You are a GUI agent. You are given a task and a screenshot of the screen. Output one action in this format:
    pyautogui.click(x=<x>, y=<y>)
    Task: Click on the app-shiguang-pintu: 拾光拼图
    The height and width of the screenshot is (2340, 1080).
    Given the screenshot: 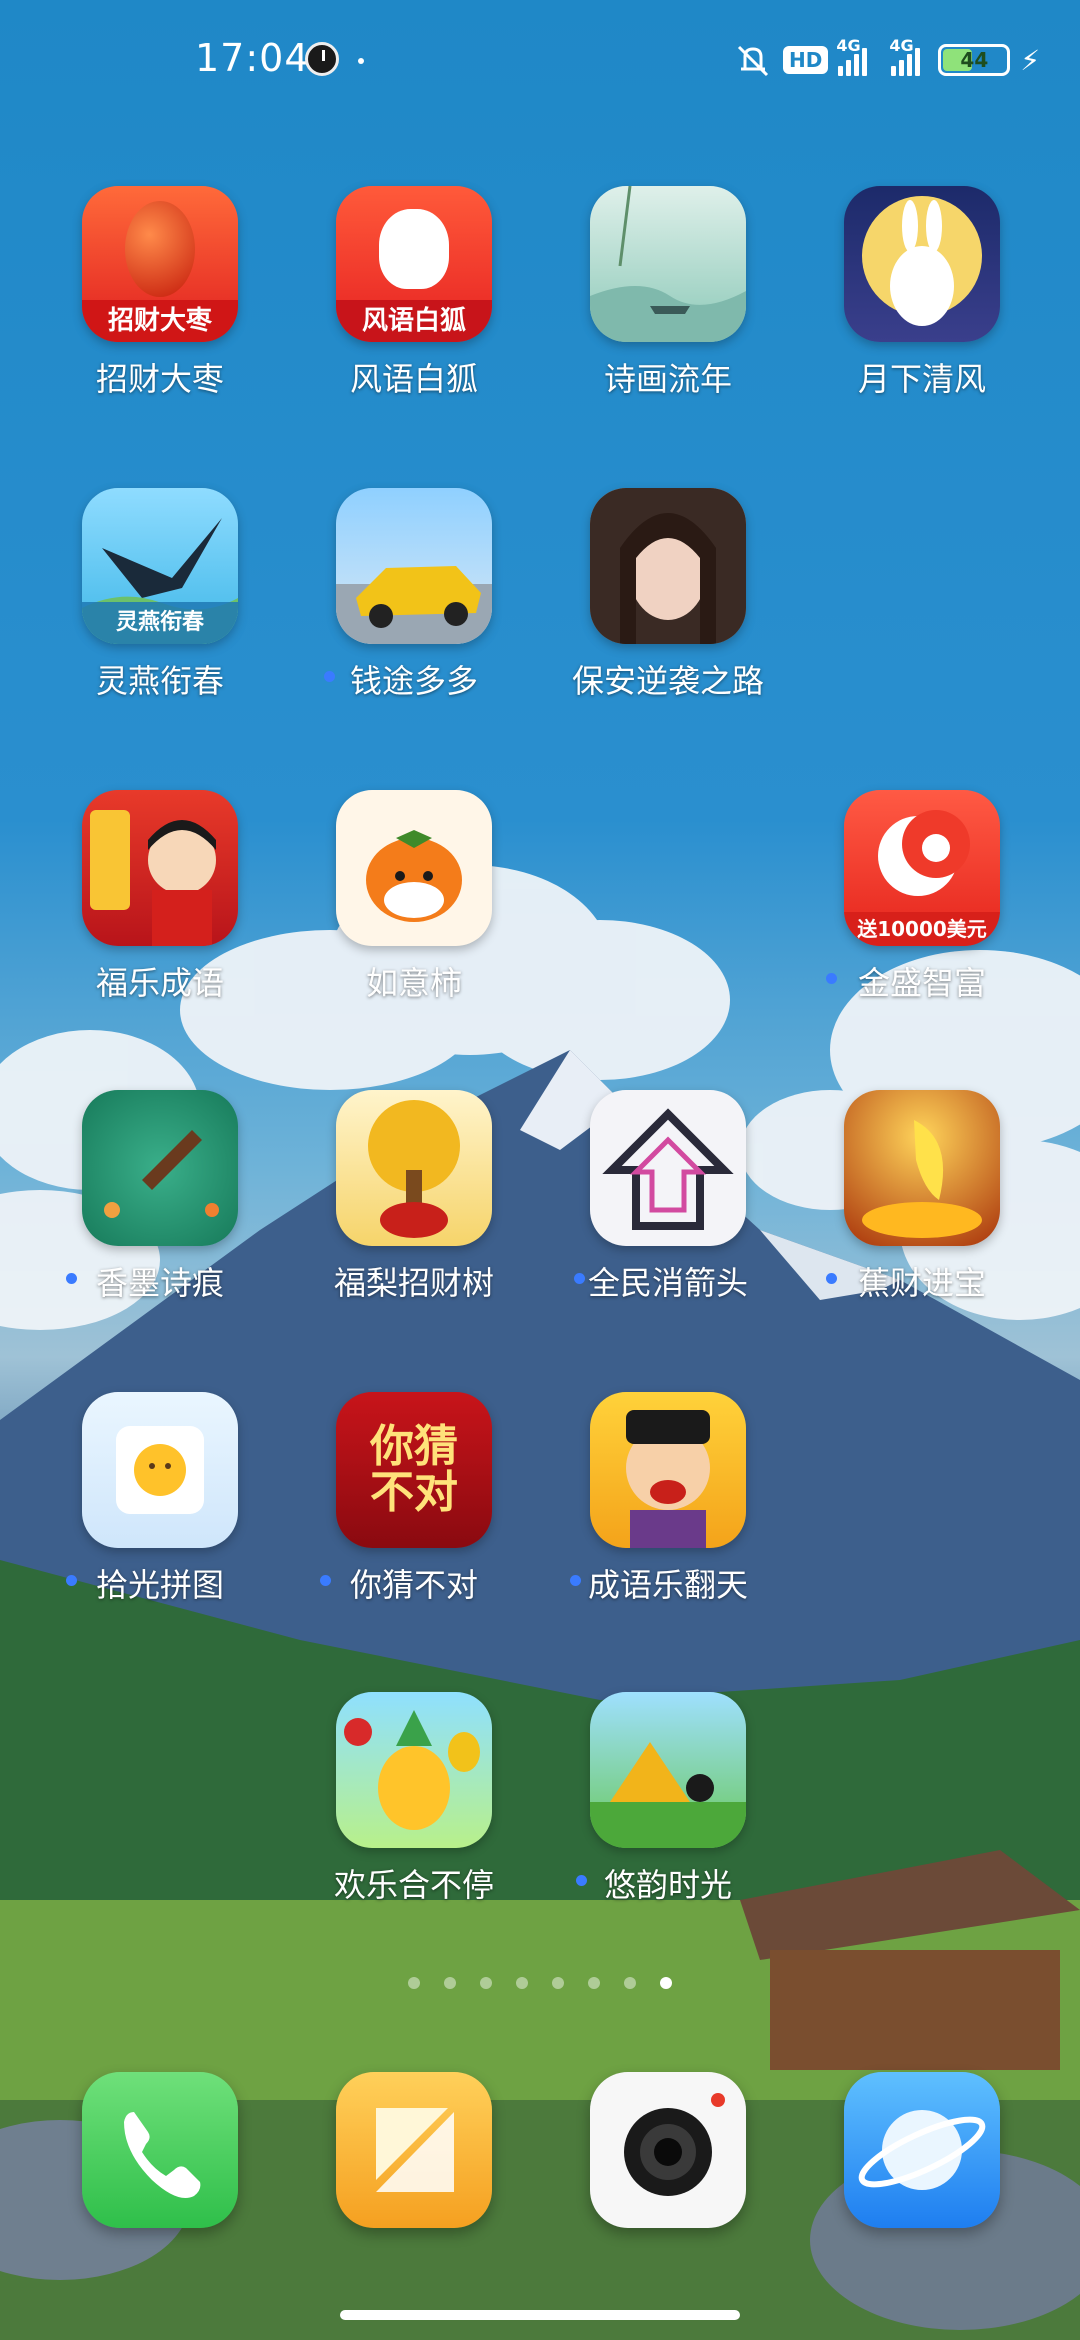 What is the action you would take?
    pyautogui.click(x=160, y=1507)
    